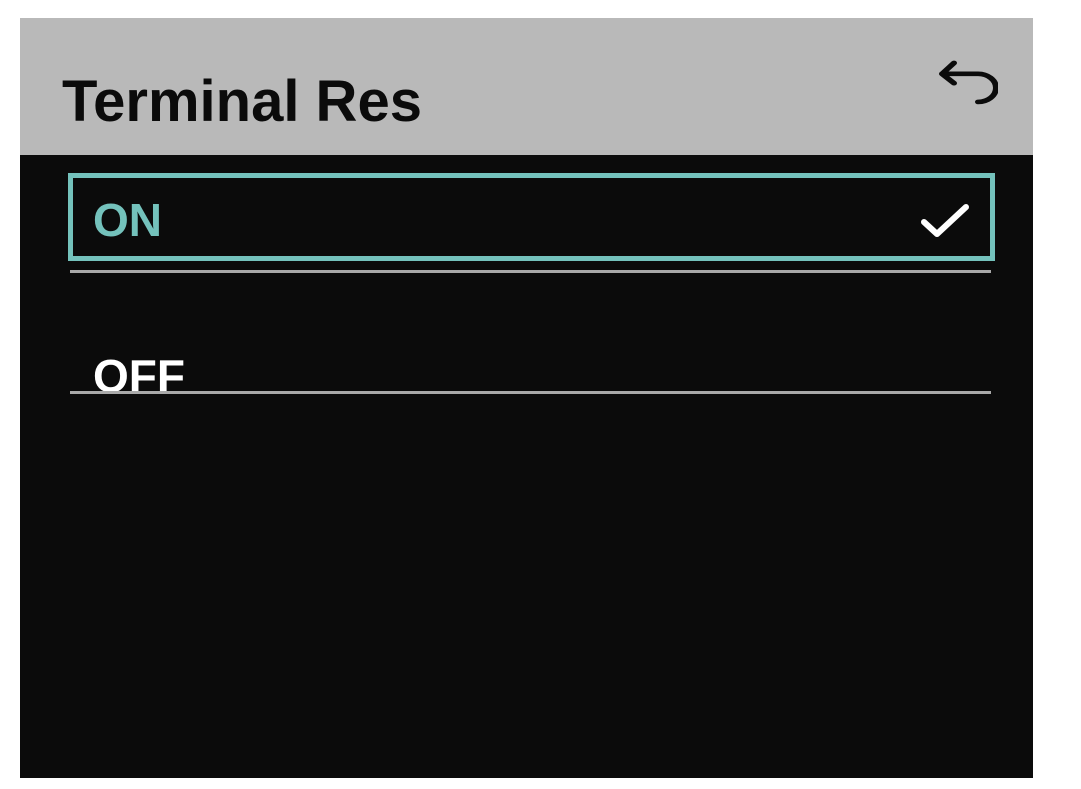  Describe the element at coordinates (242, 101) in the screenshot. I see `page-title: Terminal Res` at that location.